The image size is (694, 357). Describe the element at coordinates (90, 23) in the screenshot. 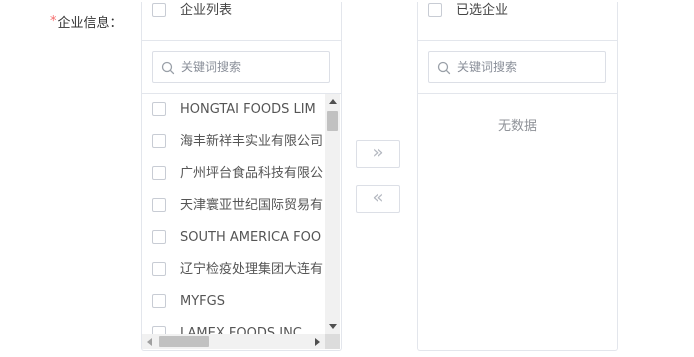

I see `form-label-text: 企业信息：` at that location.